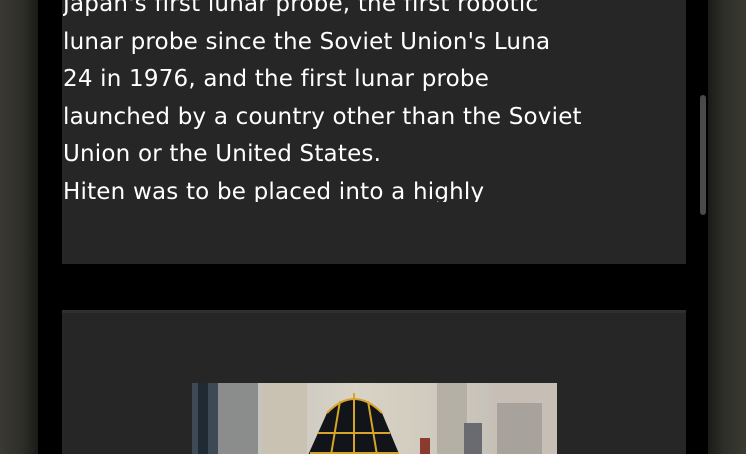  I want to click on device-bezel-left, so click(19, 227).